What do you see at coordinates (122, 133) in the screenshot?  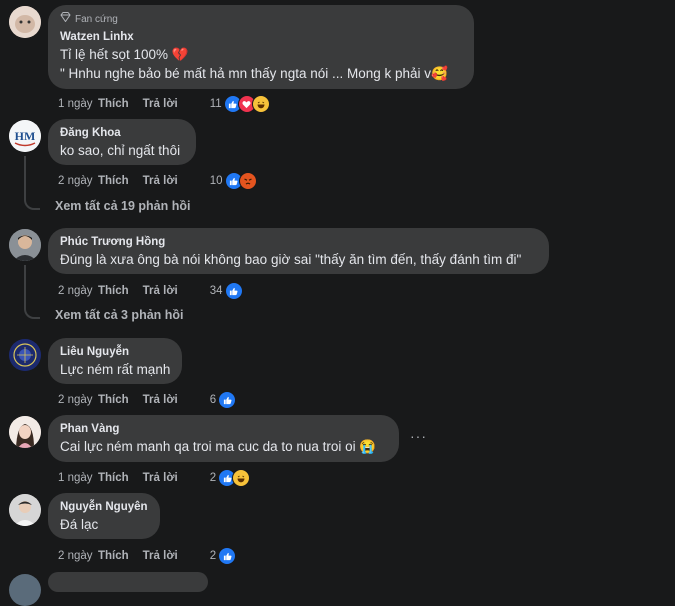 I see `comment-author: Đăng Khoa` at bounding box center [122, 133].